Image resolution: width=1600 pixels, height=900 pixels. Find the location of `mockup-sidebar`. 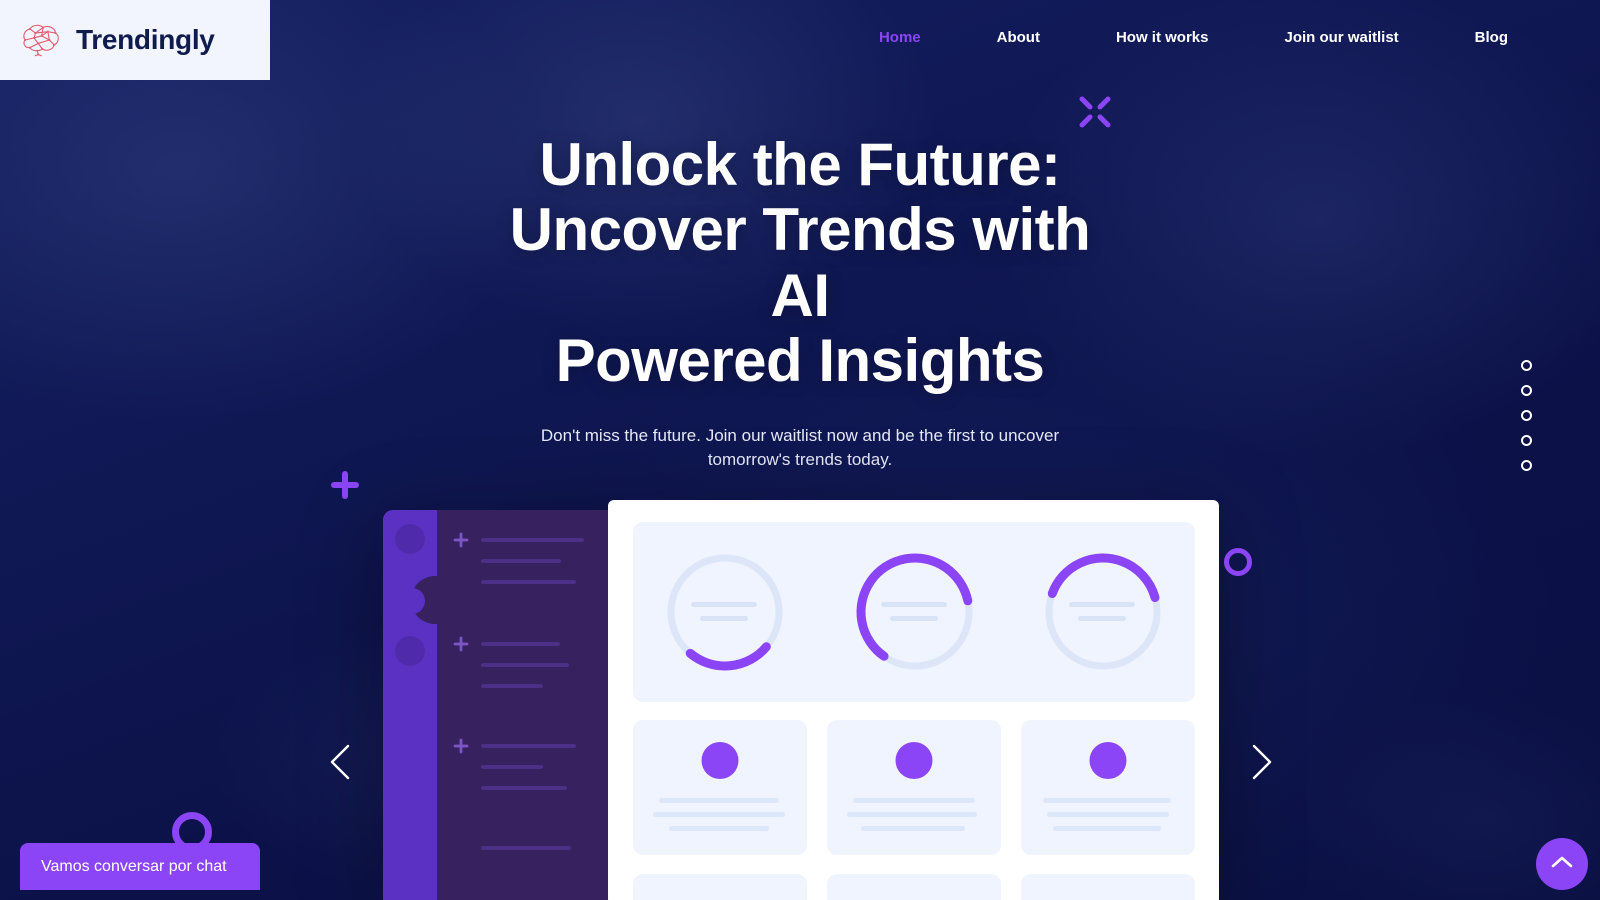

mockup-sidebar is located at coordinates (495, 705).